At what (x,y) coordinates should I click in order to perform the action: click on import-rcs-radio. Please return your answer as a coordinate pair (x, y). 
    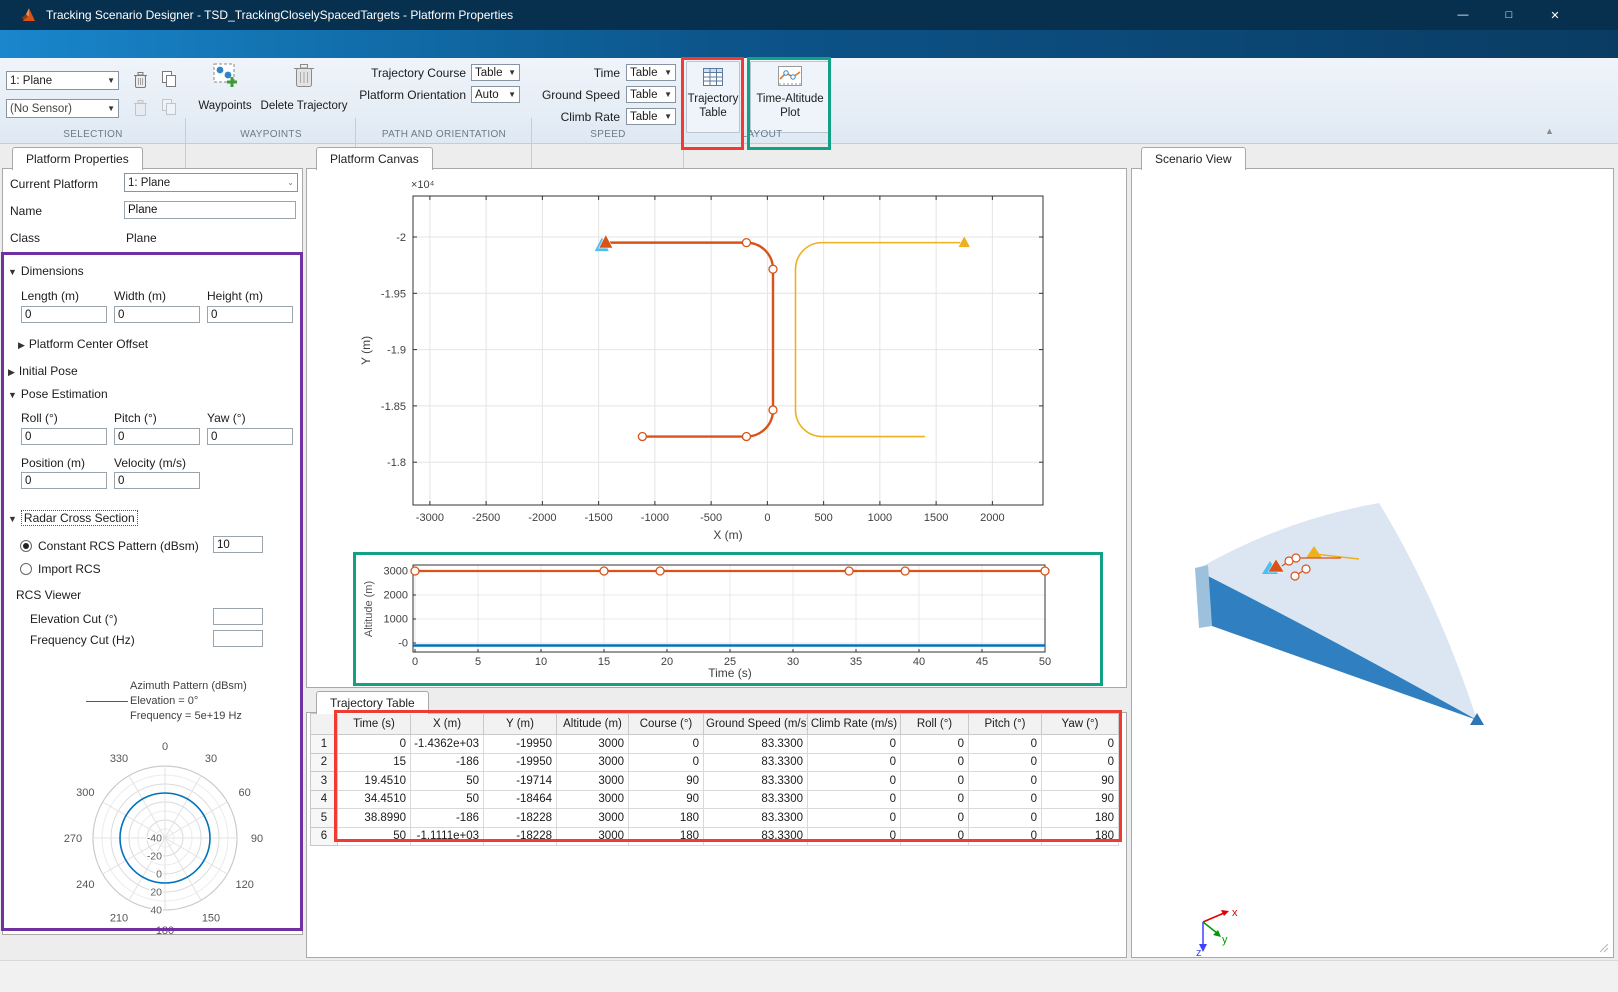
    Looking at the image, I should click on (26, 569).